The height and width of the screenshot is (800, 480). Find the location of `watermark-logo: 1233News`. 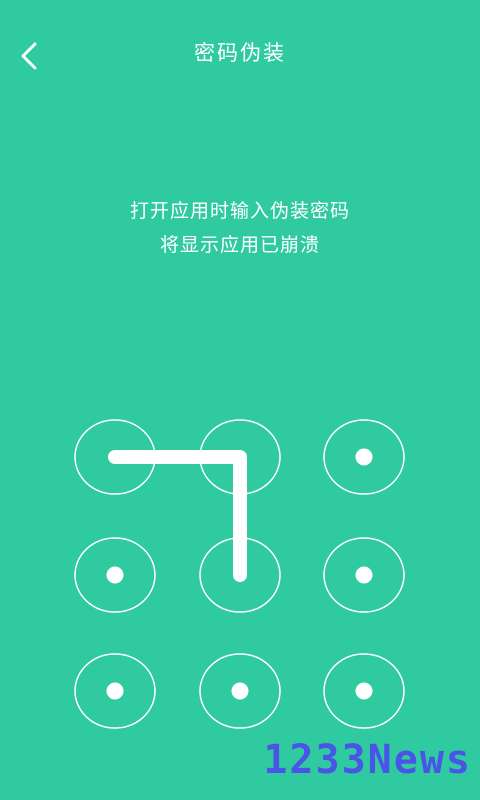

watermark-logo: 1233News is located at coordinates (367, 760).